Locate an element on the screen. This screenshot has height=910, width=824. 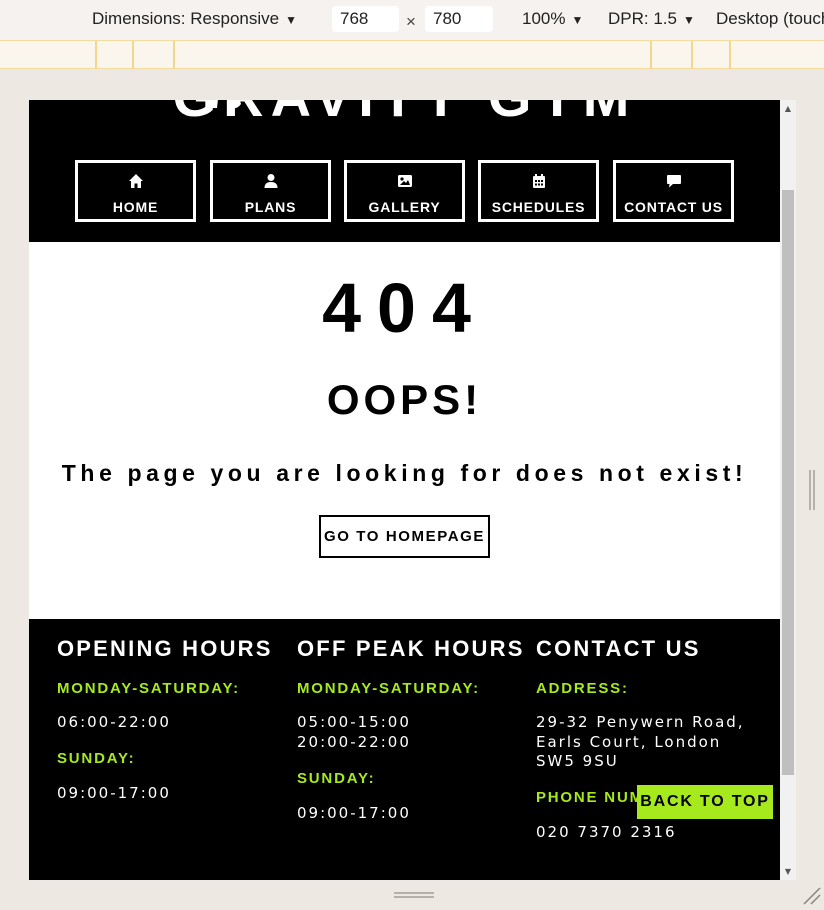
phone-number: 020 7370 2316 is located at coordinates (606, 833).